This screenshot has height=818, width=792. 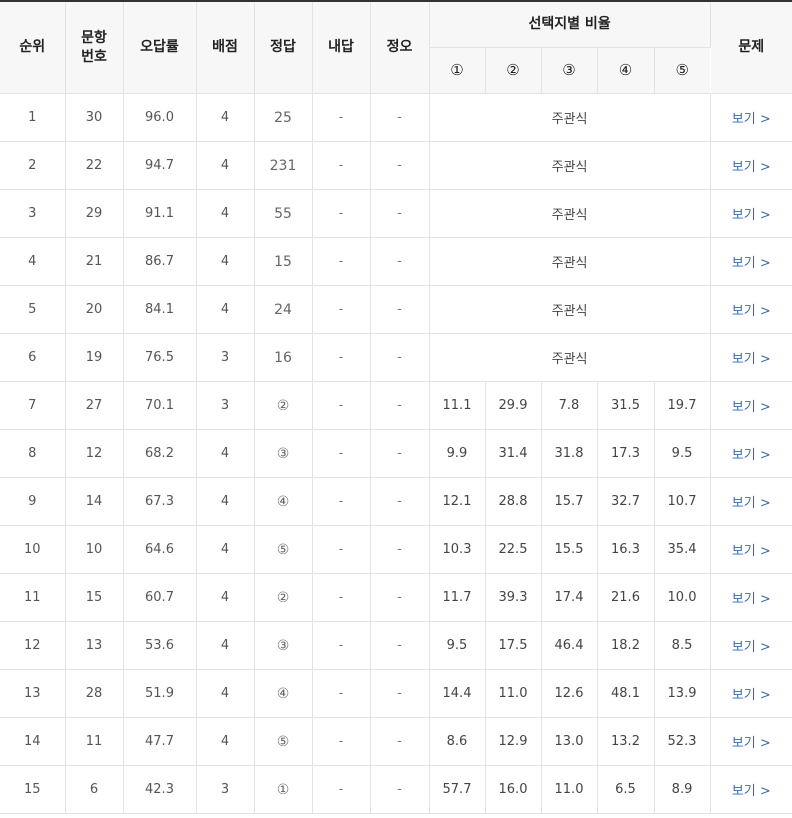 I want to click on table-row: 5 20 84.1 4 24- - 주관식 보기 >, so click(x=396, y=309).